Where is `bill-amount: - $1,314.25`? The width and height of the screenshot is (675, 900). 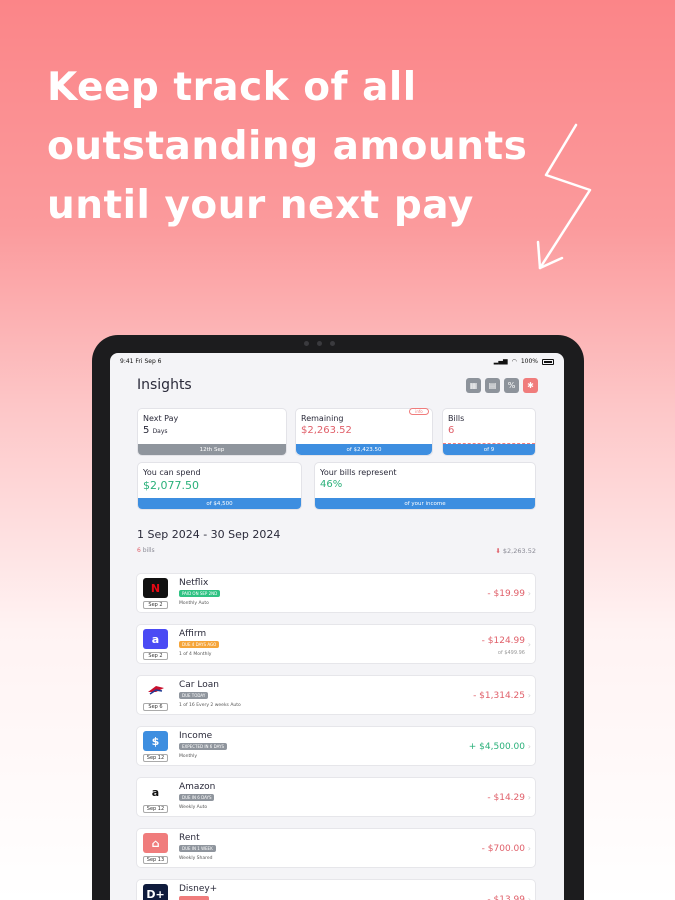 bill-amount: - $1,314.25 is located at coordinates (499, 696).